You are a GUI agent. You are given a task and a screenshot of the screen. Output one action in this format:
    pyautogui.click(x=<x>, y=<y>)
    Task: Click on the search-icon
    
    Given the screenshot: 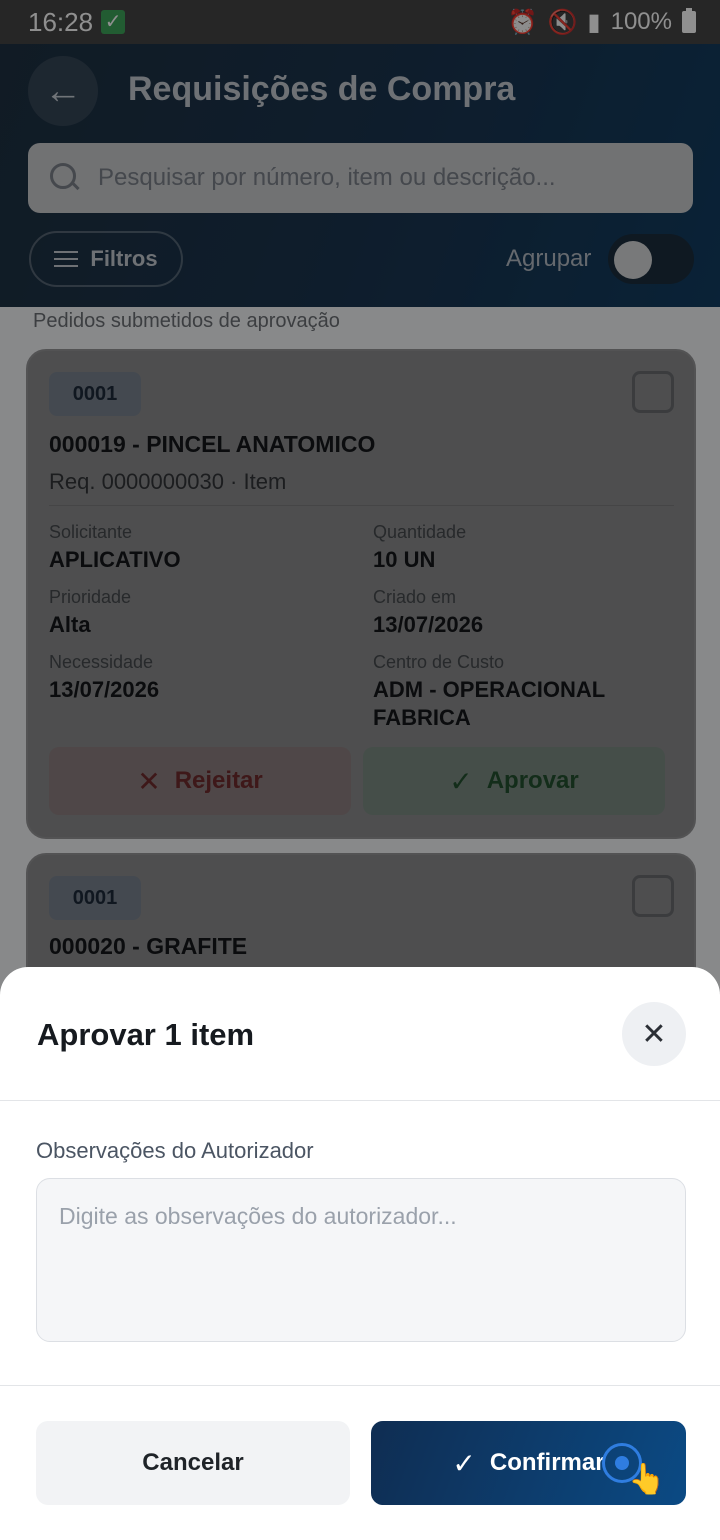 What is the action you would take?
    pyautogui.click(x=65, y=178)
    